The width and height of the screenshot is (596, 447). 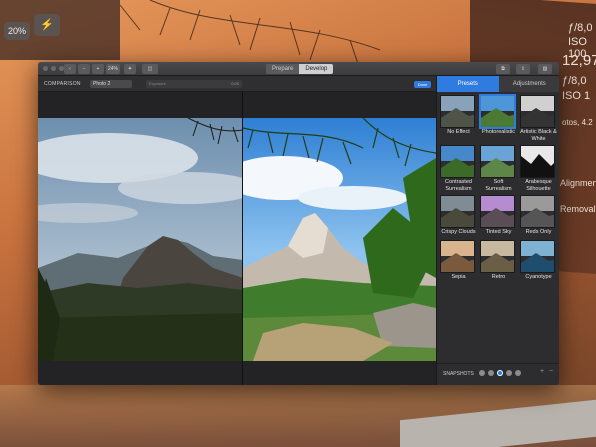 What do you see at coordinates (45, 68) in the screenshot?
I see `close-window-button` at bounding box center [45, 68].